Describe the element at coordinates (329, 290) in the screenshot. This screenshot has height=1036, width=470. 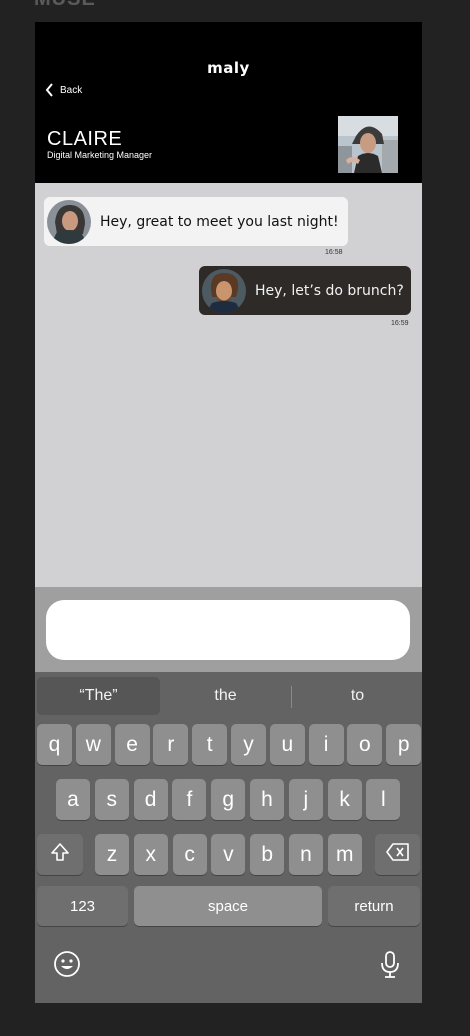
I see `message-text: Hey, let’s do brunch?` at that location.